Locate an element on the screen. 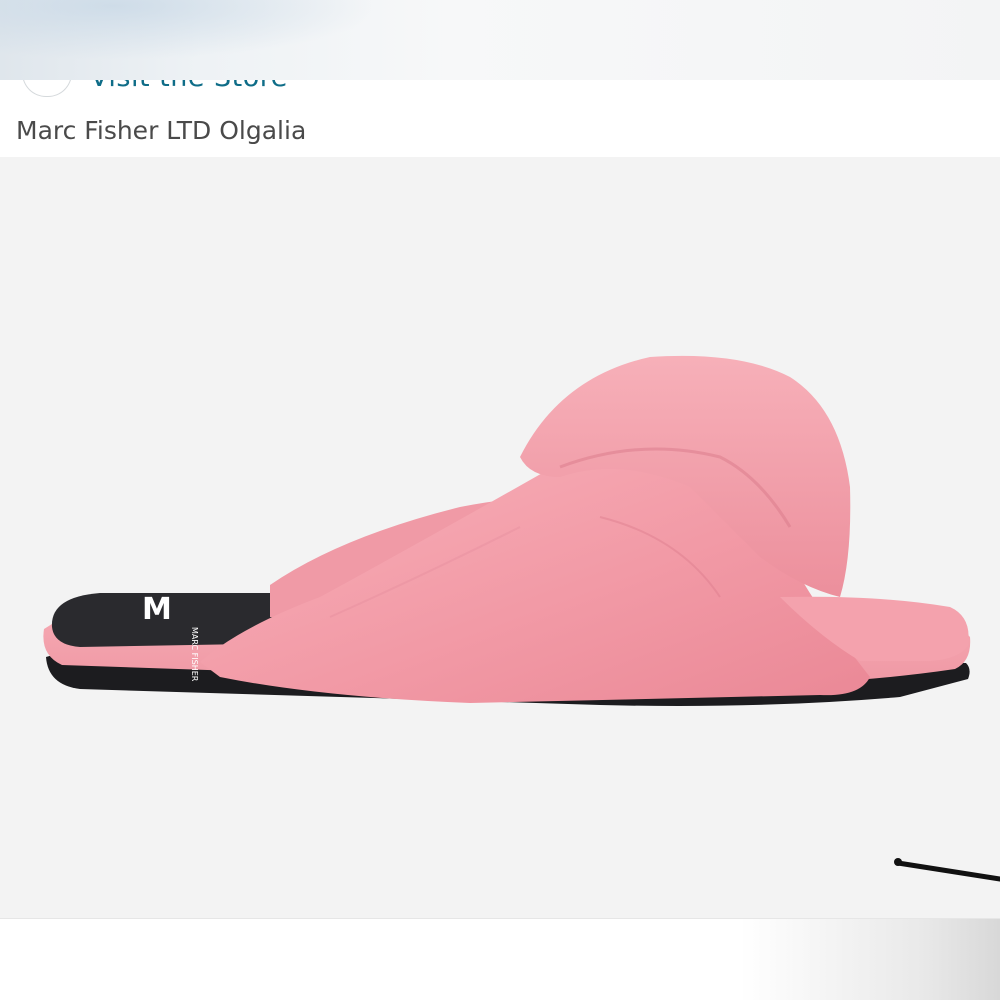  product-title: Marc Fisher LTD Olgalia is located at coordinates (161, 130).